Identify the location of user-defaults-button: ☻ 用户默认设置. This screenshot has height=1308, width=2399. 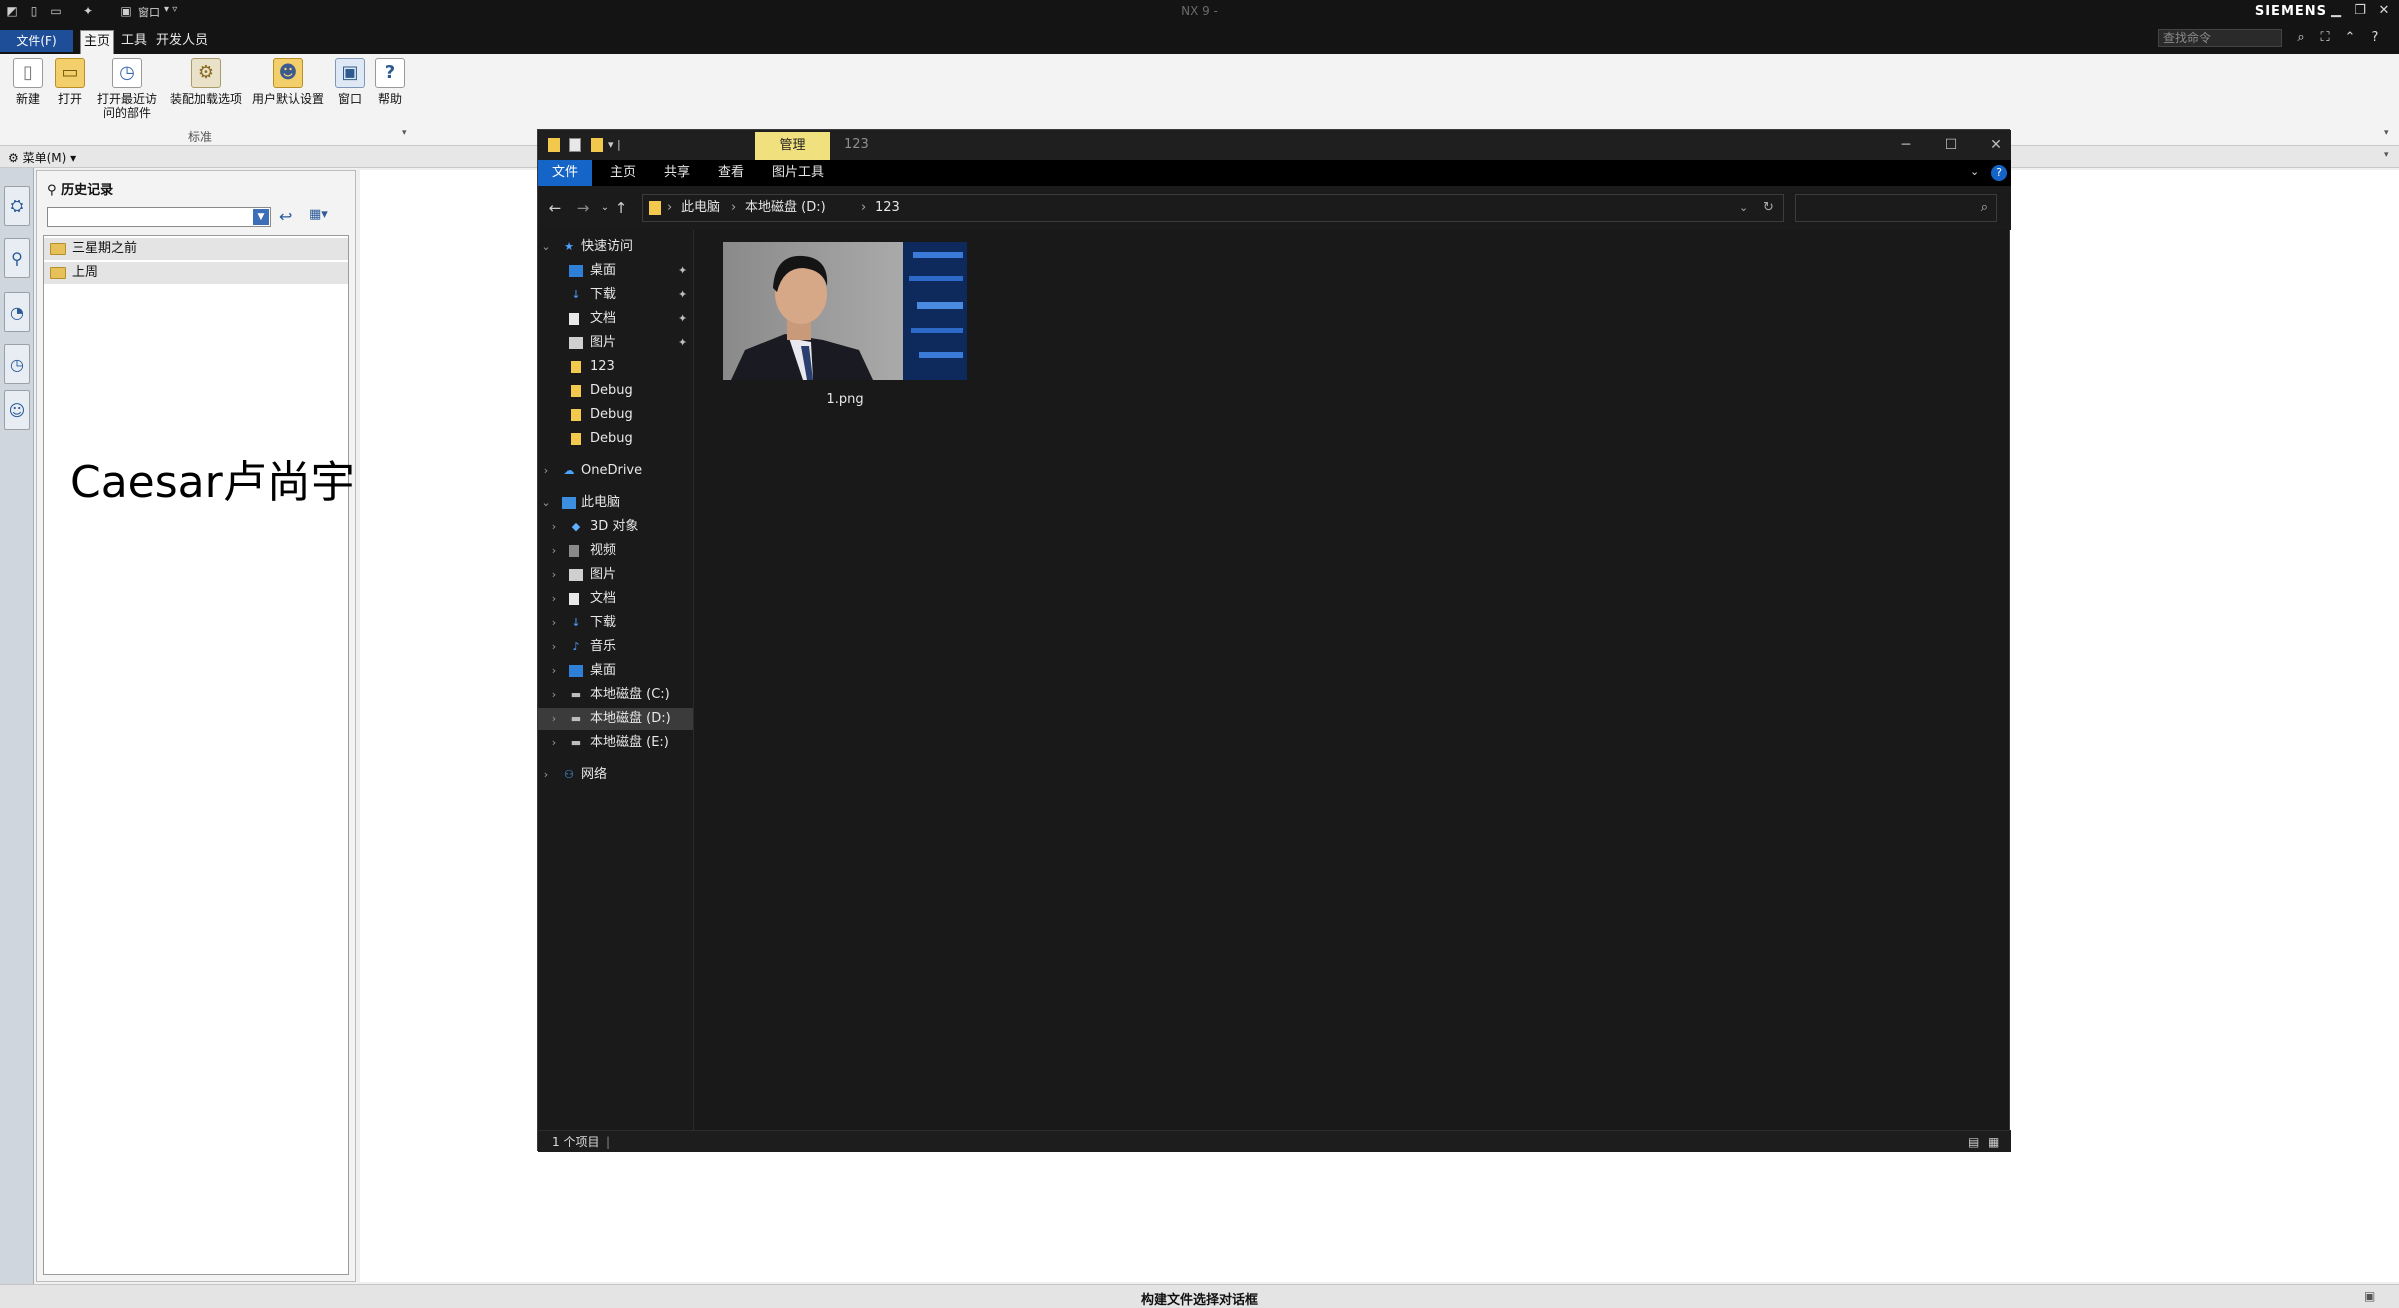
(288, 94).